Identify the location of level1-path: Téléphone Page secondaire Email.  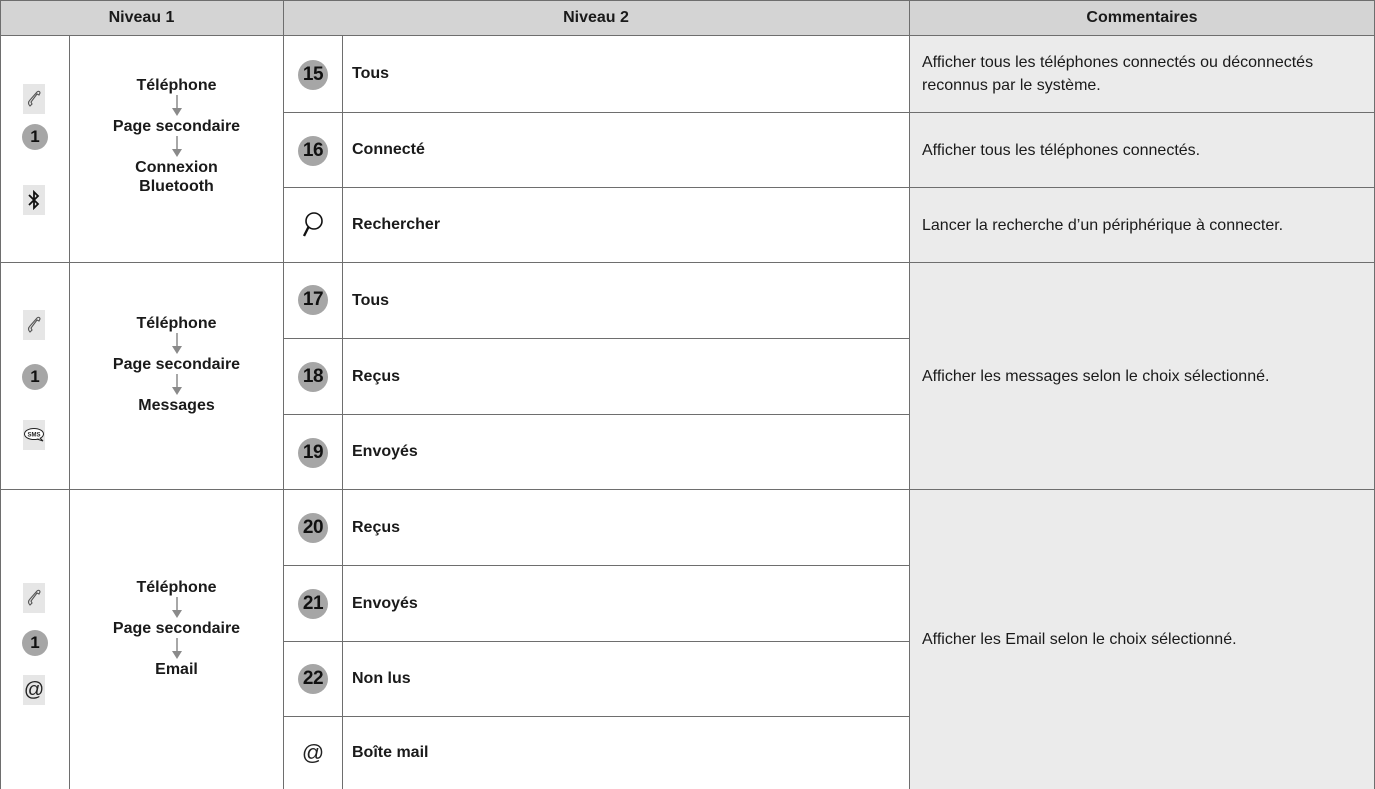
(176, 628).